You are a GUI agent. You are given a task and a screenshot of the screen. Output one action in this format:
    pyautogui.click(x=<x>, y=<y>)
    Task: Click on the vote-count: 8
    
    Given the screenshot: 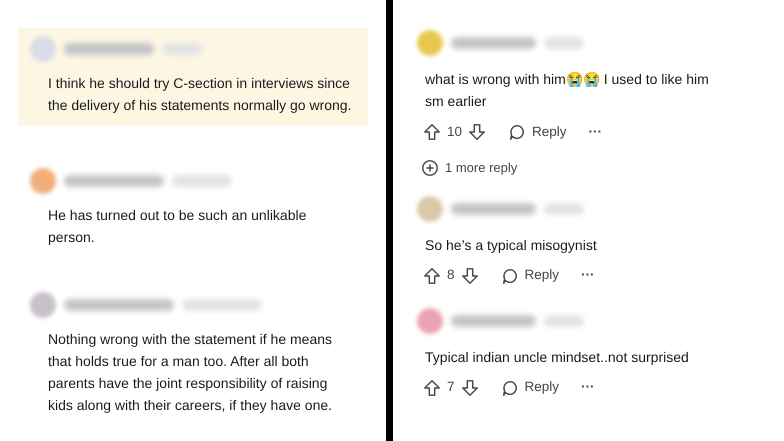 What is the action you would take?
    pyautogui.click(x=451, y=275)
    